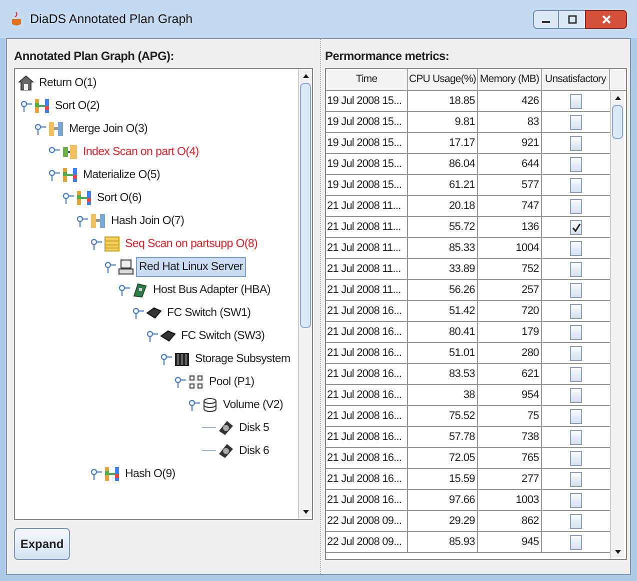  Describe the element at coordinates (510, 395) in the screenshot. I see `table-cell: 954` at that location.